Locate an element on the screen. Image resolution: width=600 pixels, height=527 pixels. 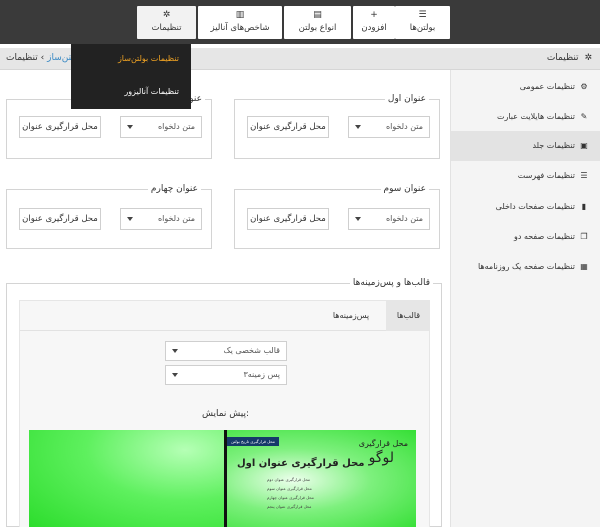
pencil-icon: ✎ is located at coordinates (584, 116).